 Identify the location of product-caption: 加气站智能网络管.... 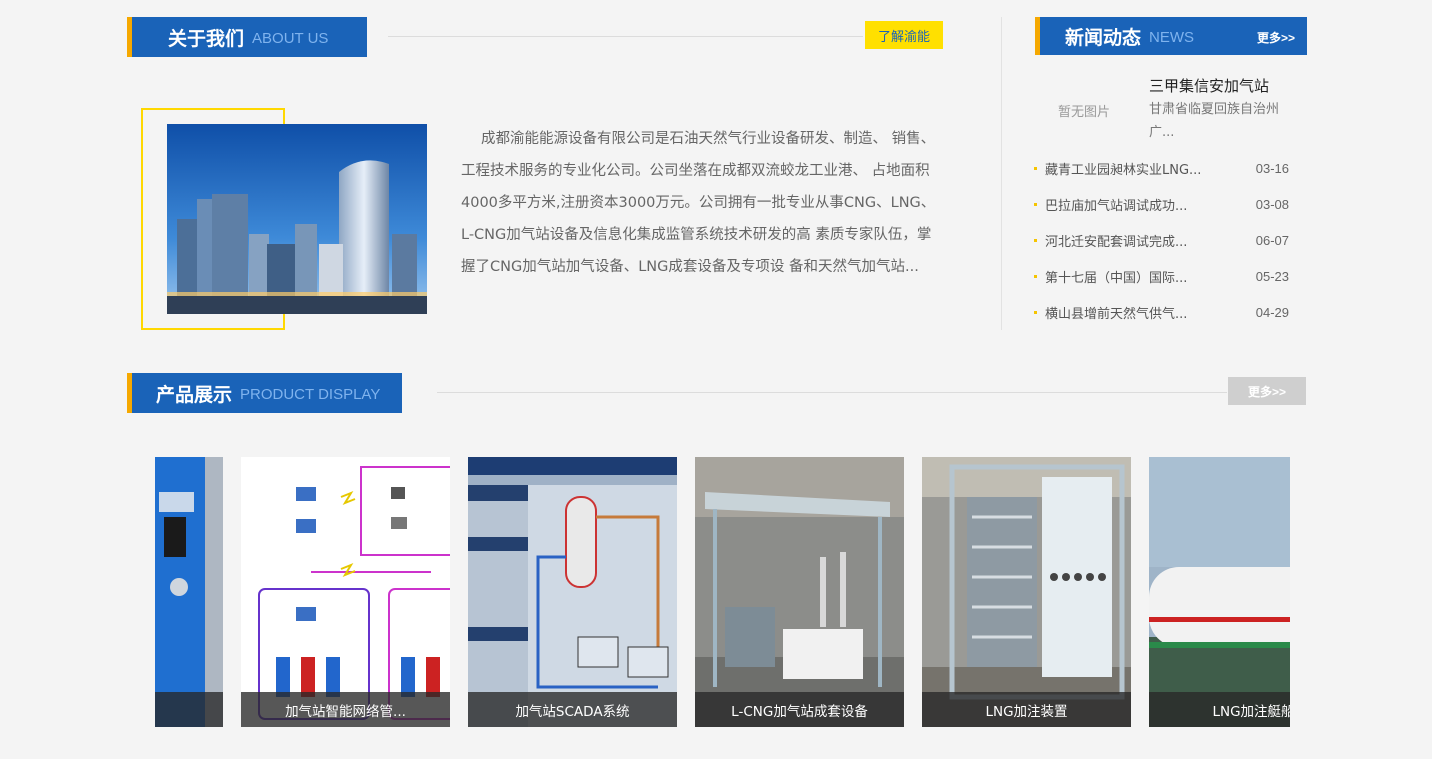
(345, 709).